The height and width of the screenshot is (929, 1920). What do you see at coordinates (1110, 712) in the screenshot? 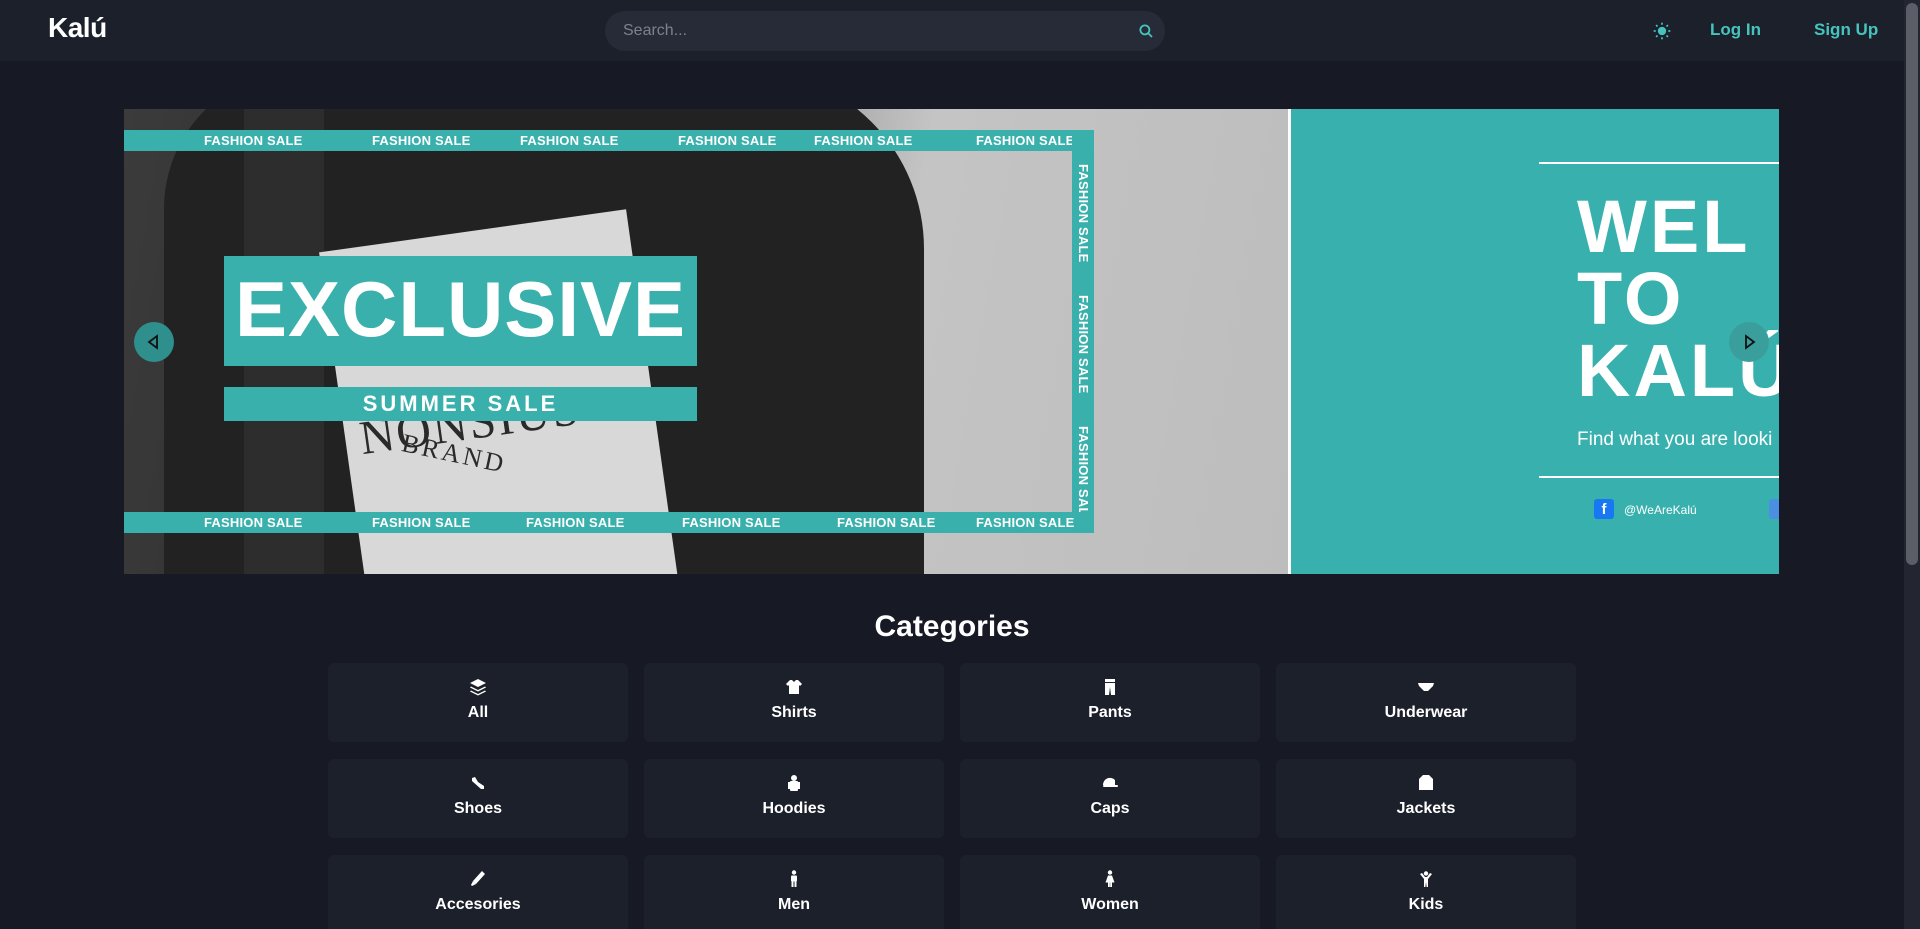
I see `category-label: Pants` at bounding box center [1110, 712].